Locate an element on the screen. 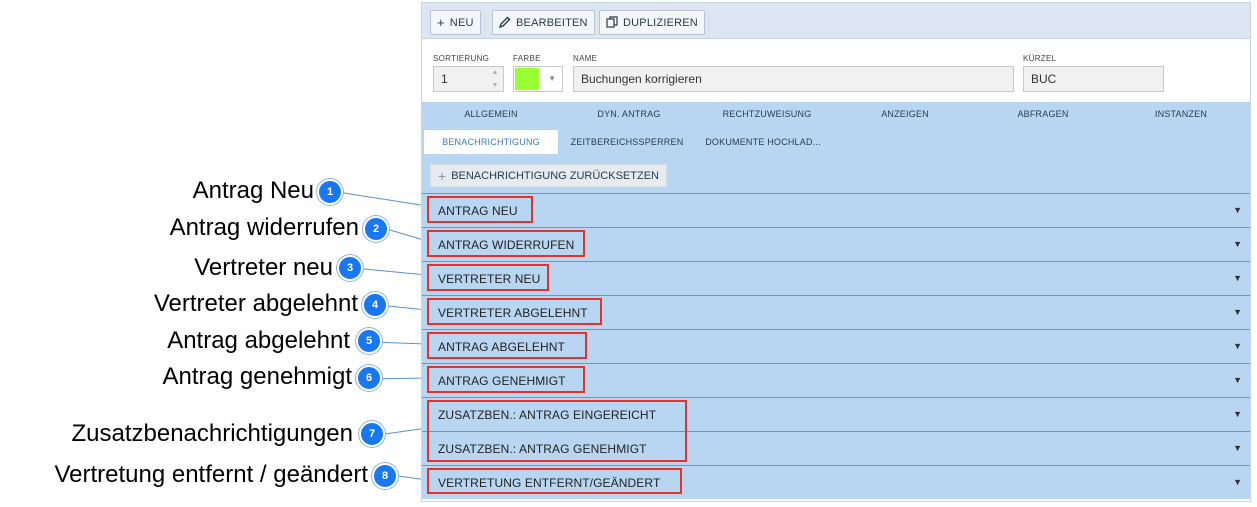 This screenshot has height=507, width=1257. sort-label: SORTIERUNG is located at coordinates (461, 58).